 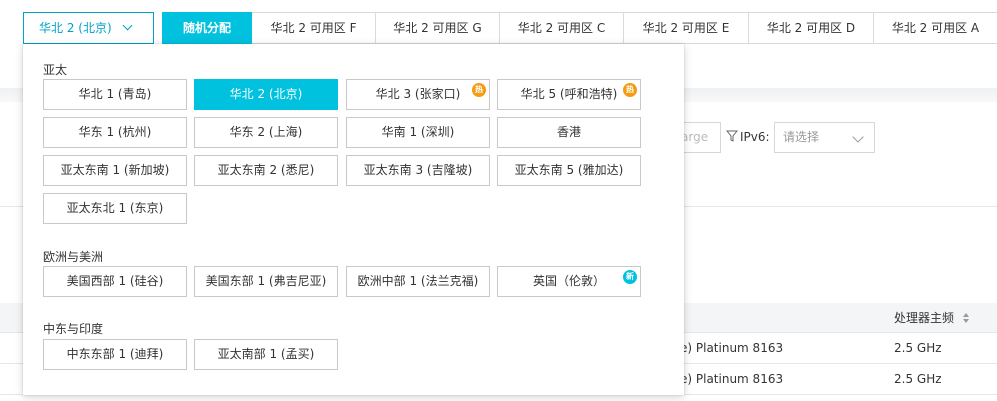 I want to click on new-badge-icon: 新, so click(x=630, y=277).